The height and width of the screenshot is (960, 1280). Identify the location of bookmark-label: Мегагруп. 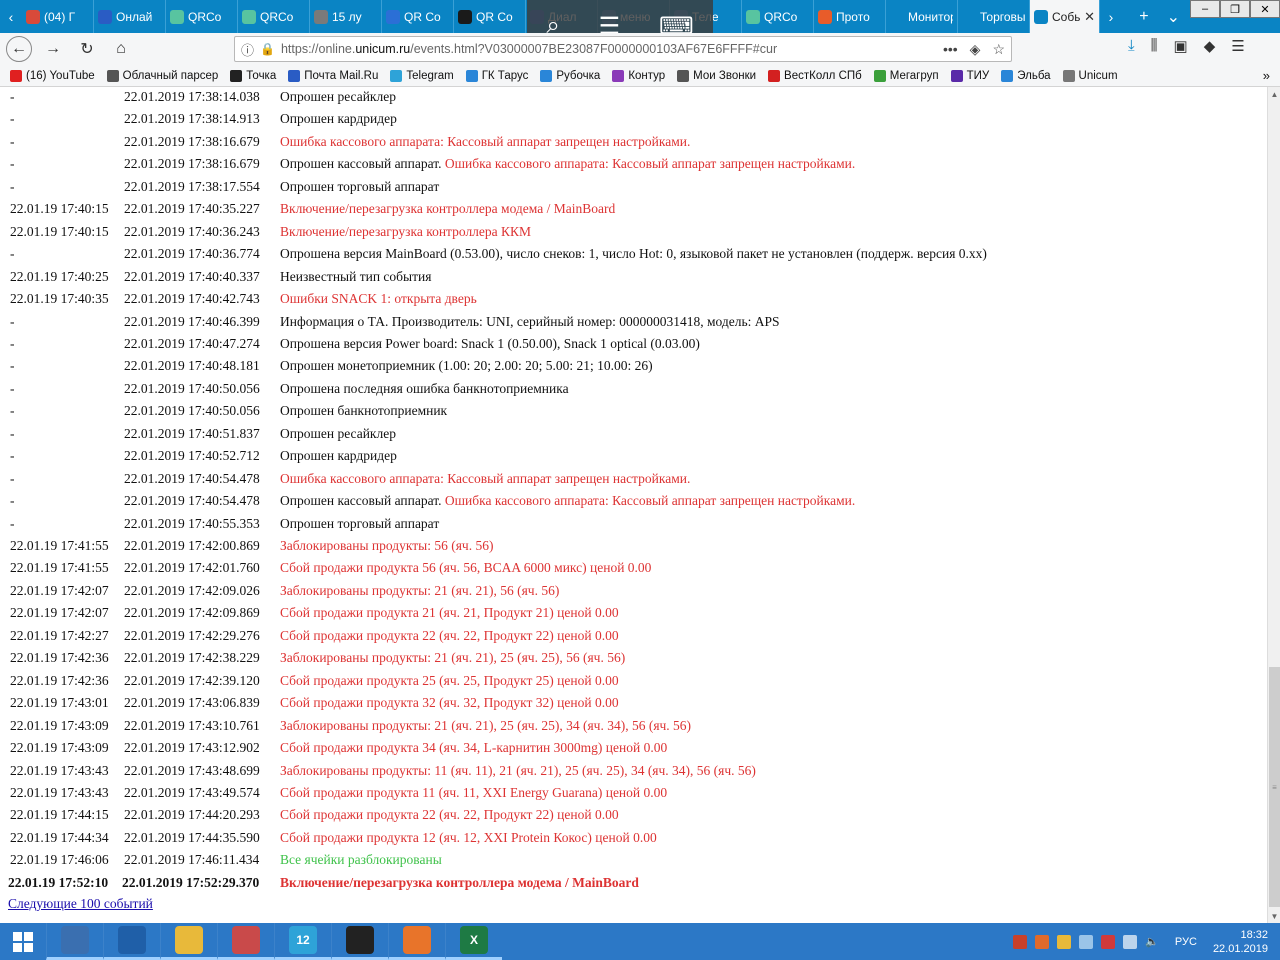
(914, 75).